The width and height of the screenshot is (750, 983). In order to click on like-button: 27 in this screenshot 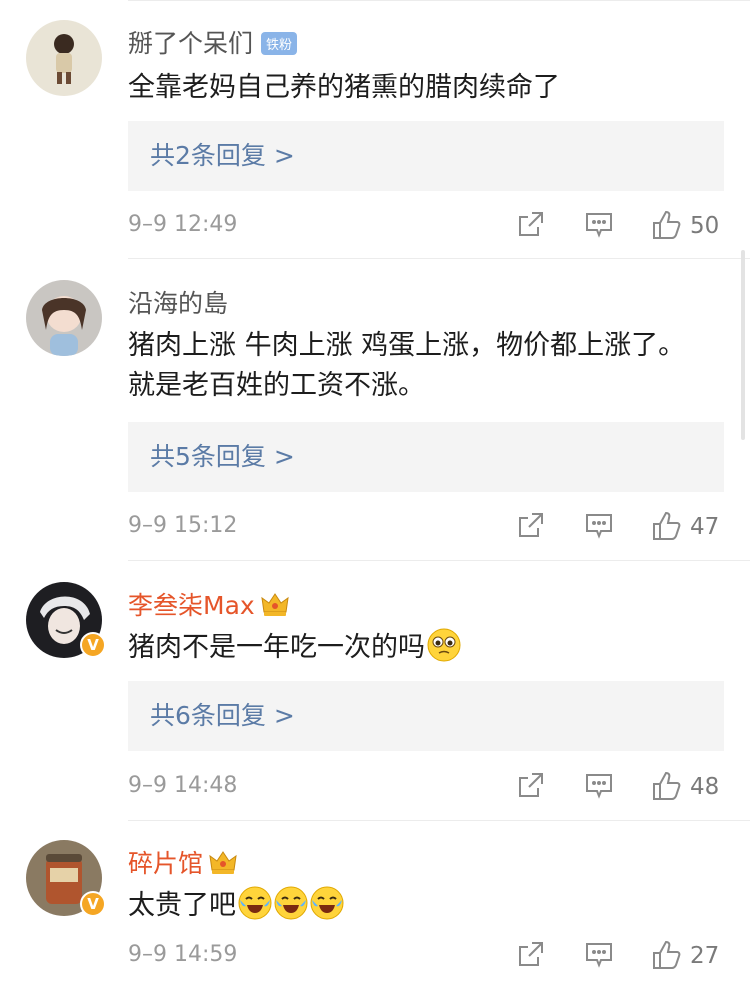, I will do `click(690, 955)`.